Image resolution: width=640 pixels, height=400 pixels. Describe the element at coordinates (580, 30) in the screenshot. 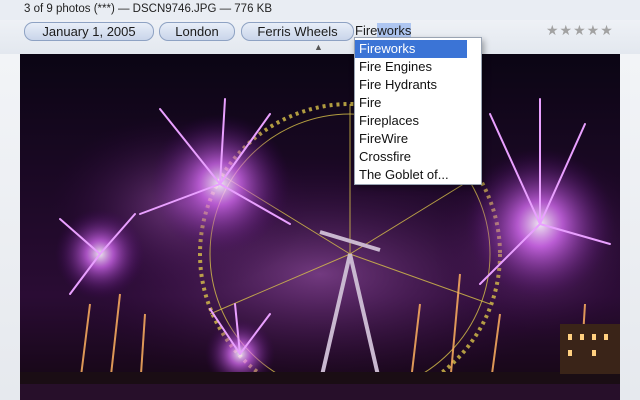

I see `rating-stars: ★★★★★` at that location.